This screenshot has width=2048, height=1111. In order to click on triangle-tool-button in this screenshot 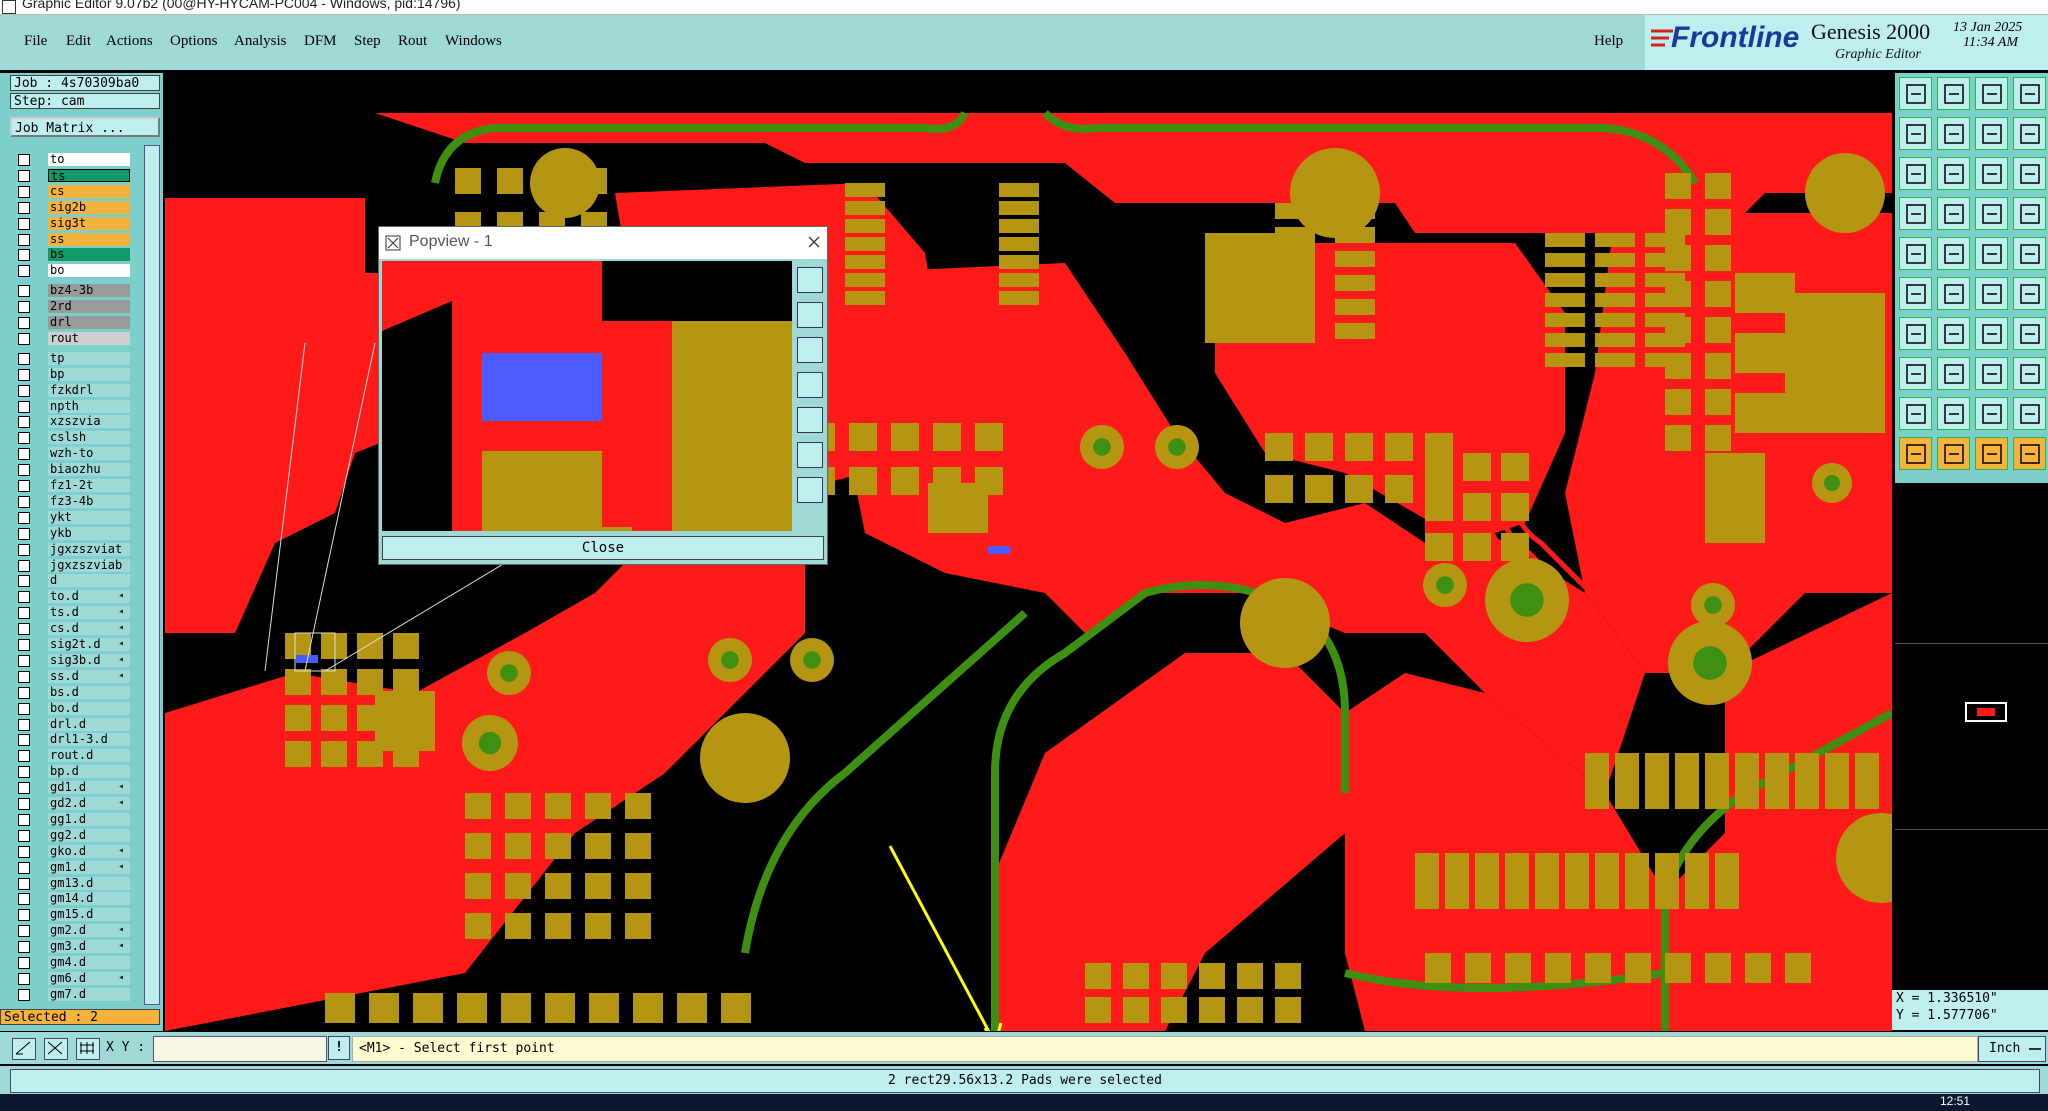, I will do `click(1915, 413)`.